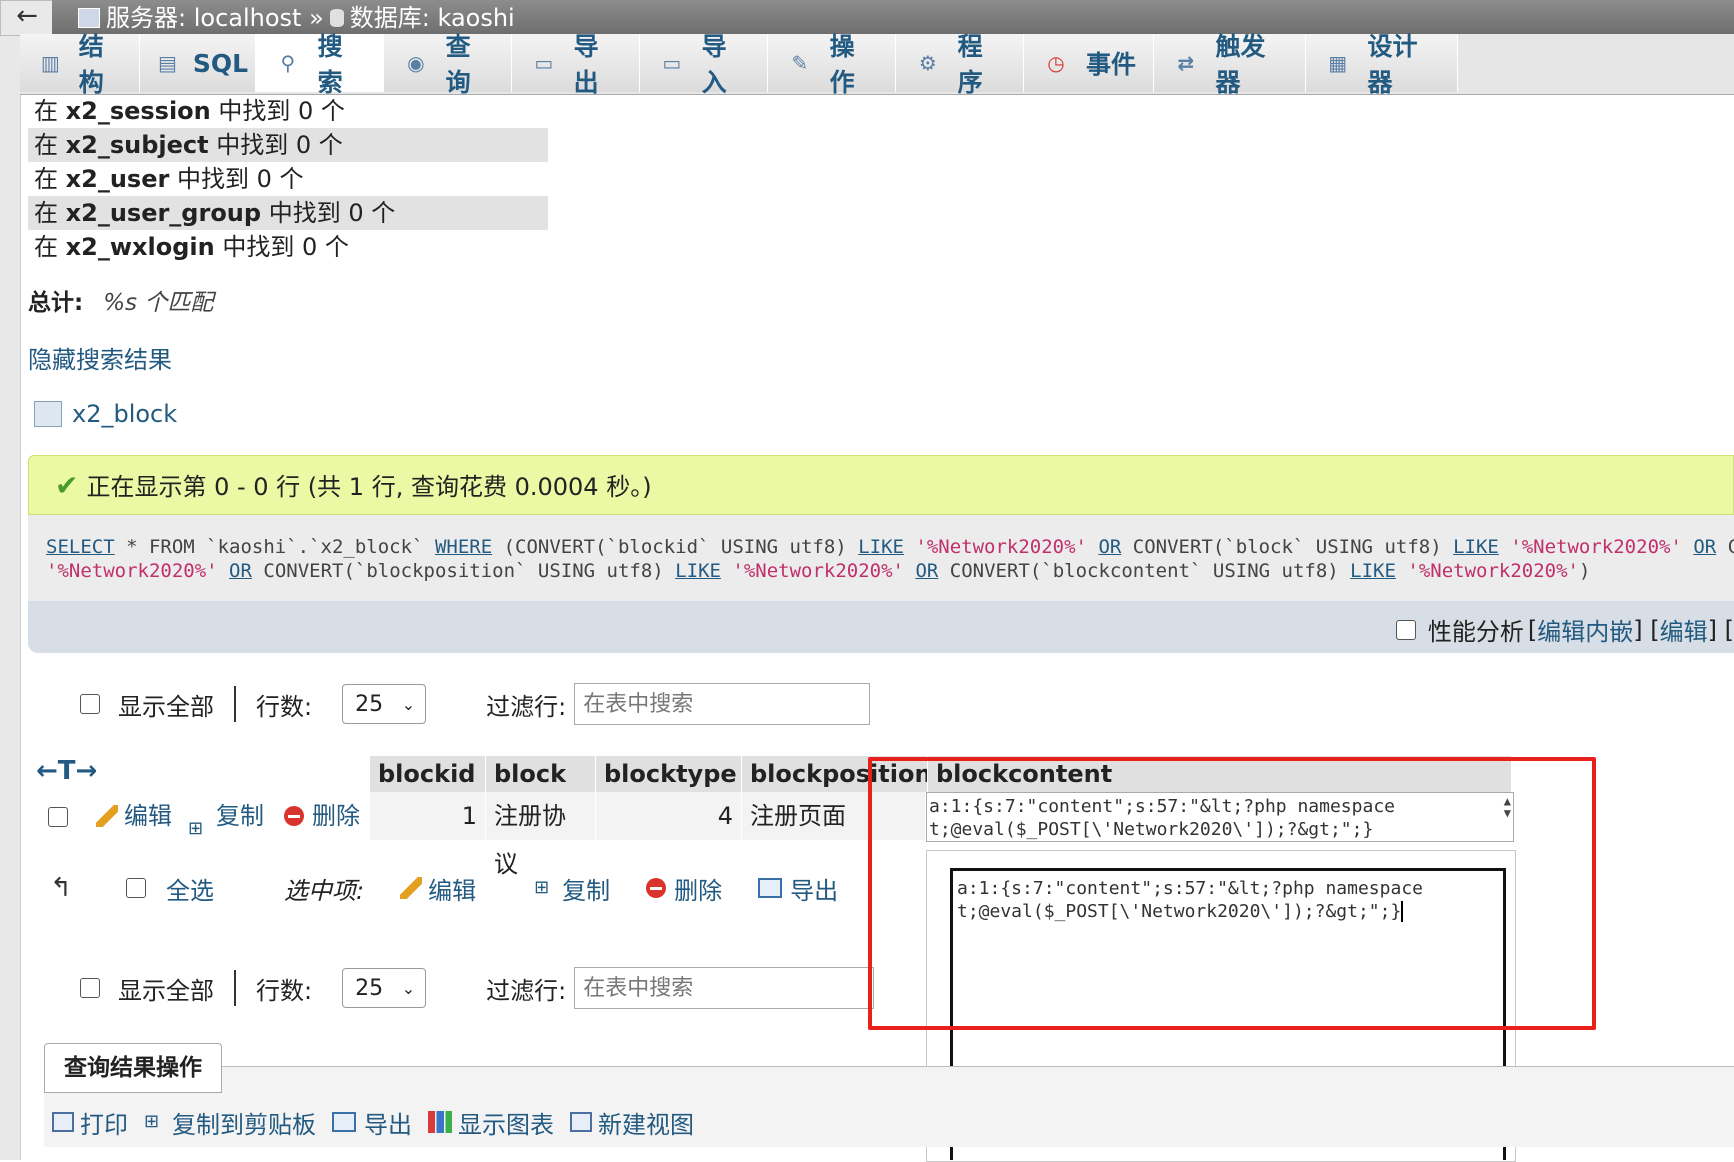 Image resolution: width=1734 pixels, height=1162 pixels. Describe the element at coordinates (491, 1122) in the screenshot. I see `show-chart-button: 显示图表` at that location.